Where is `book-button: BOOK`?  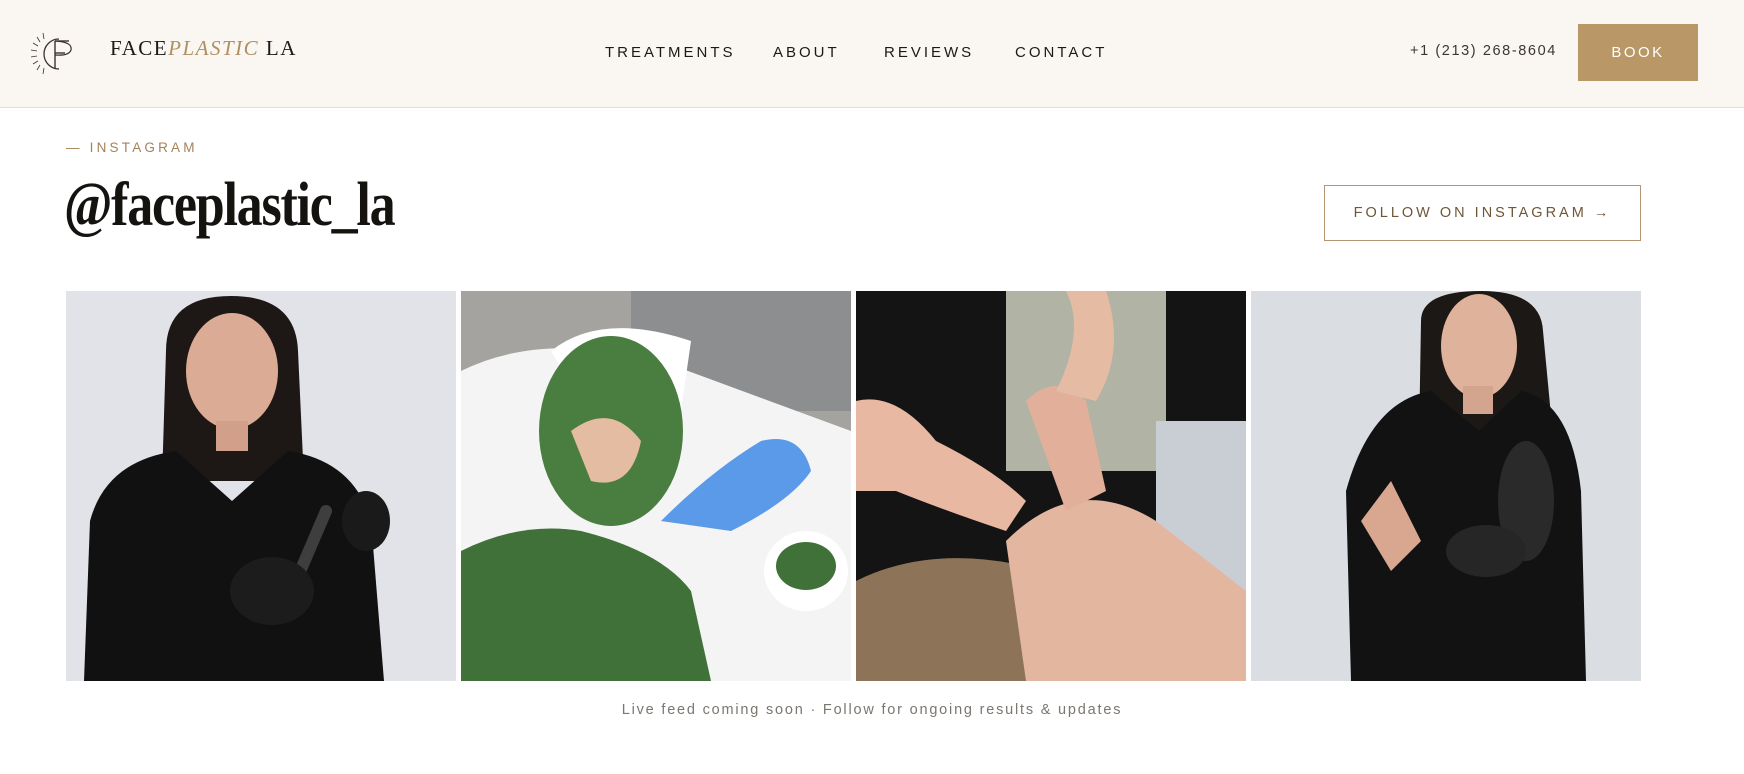
book-button: BOOK is located at coordinates (1638, 52).